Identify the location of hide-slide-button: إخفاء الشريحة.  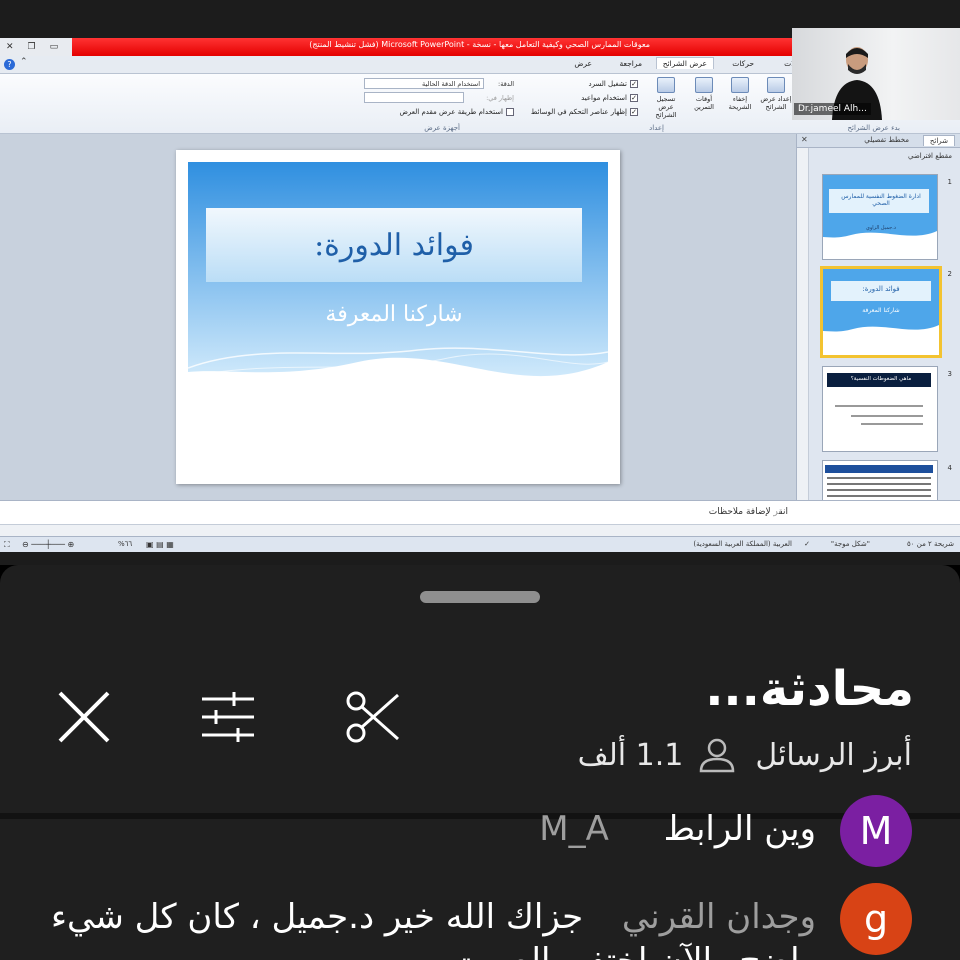
(740, 98).